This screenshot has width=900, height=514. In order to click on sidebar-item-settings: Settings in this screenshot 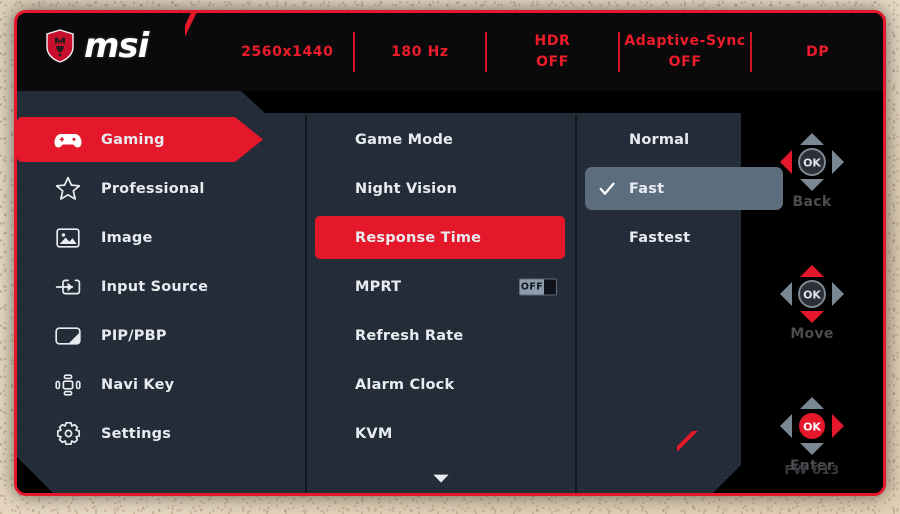, I will do `click(161, 433)`.